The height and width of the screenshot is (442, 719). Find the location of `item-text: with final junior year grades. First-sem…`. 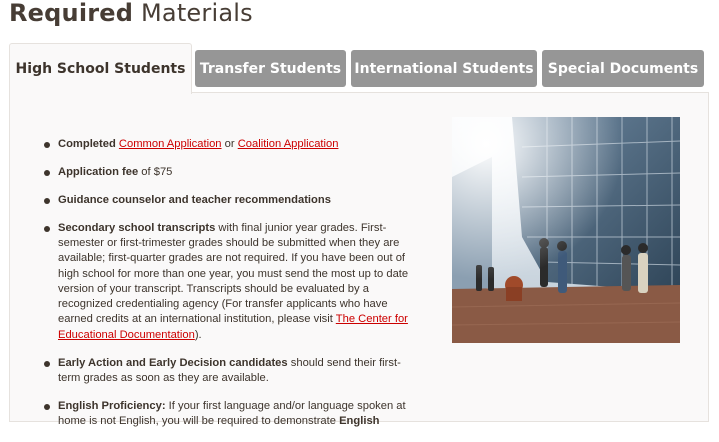

item-text: with final junior year grades. First-sem… is located at coordinates (233, 273).